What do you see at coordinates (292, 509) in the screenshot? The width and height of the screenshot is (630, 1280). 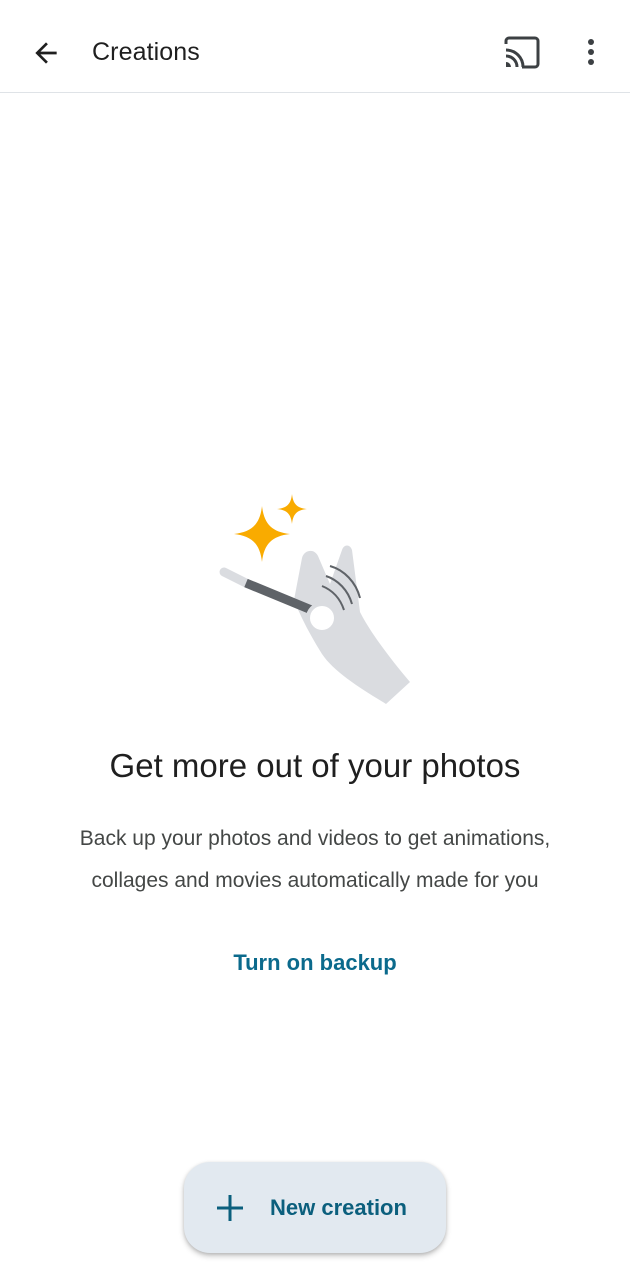 I see `small-sparkle-icon` at bounding box center [292, 509].